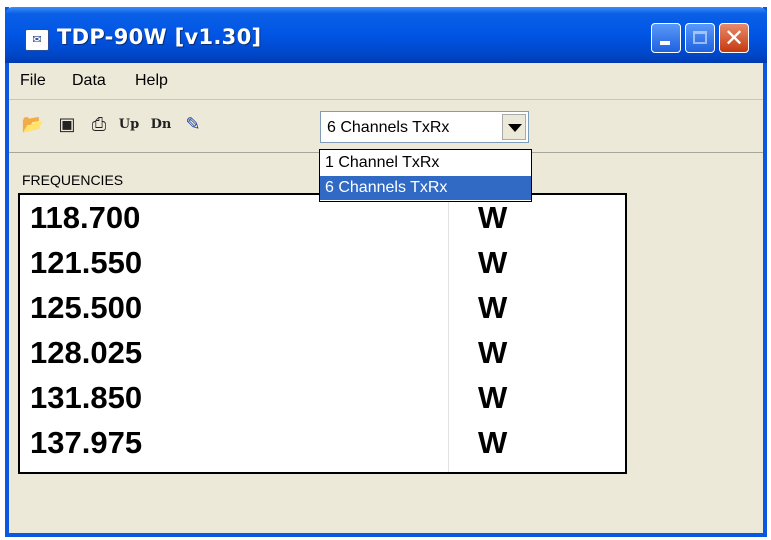 This screenshot has width=771, height=540. Describe the element at coordinates (86, 308) in the screenshot. I see `frequency-cell: 125.500` at that location.